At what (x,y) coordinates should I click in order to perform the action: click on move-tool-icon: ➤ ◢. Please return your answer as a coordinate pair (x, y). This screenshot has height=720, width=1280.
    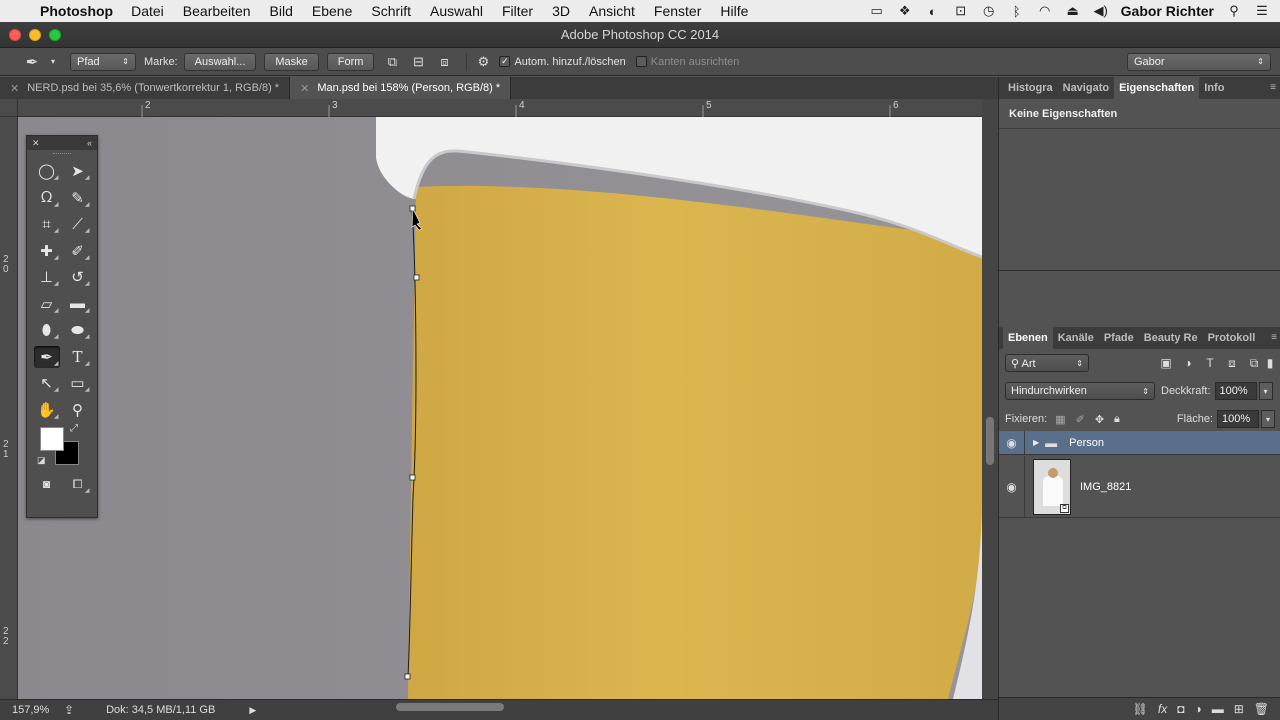
    Looking at the image, I should click on (78, 171).